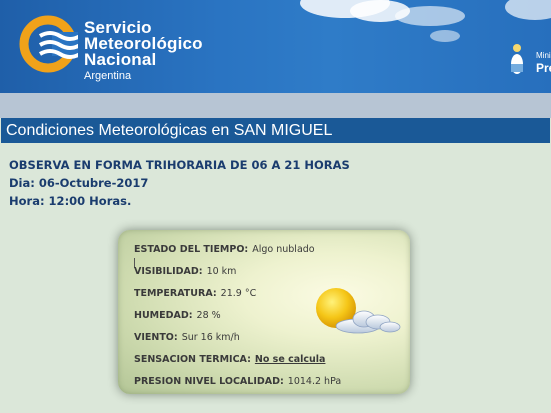 Image resolution: width=551 pixels, height=413 pixels. I want to click on sensacion-link: No se calcula, so click(290, 359).